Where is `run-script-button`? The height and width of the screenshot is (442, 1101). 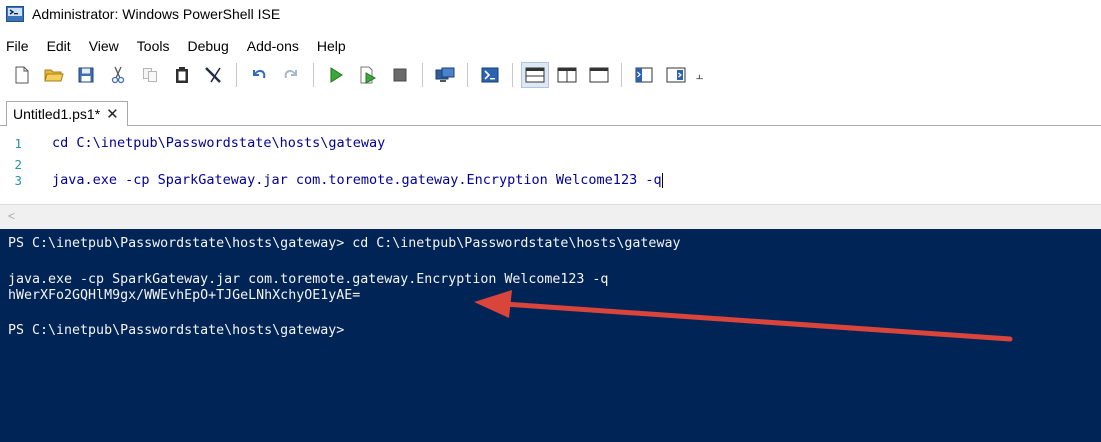
run-script-button is located at coordinates (336, 75).